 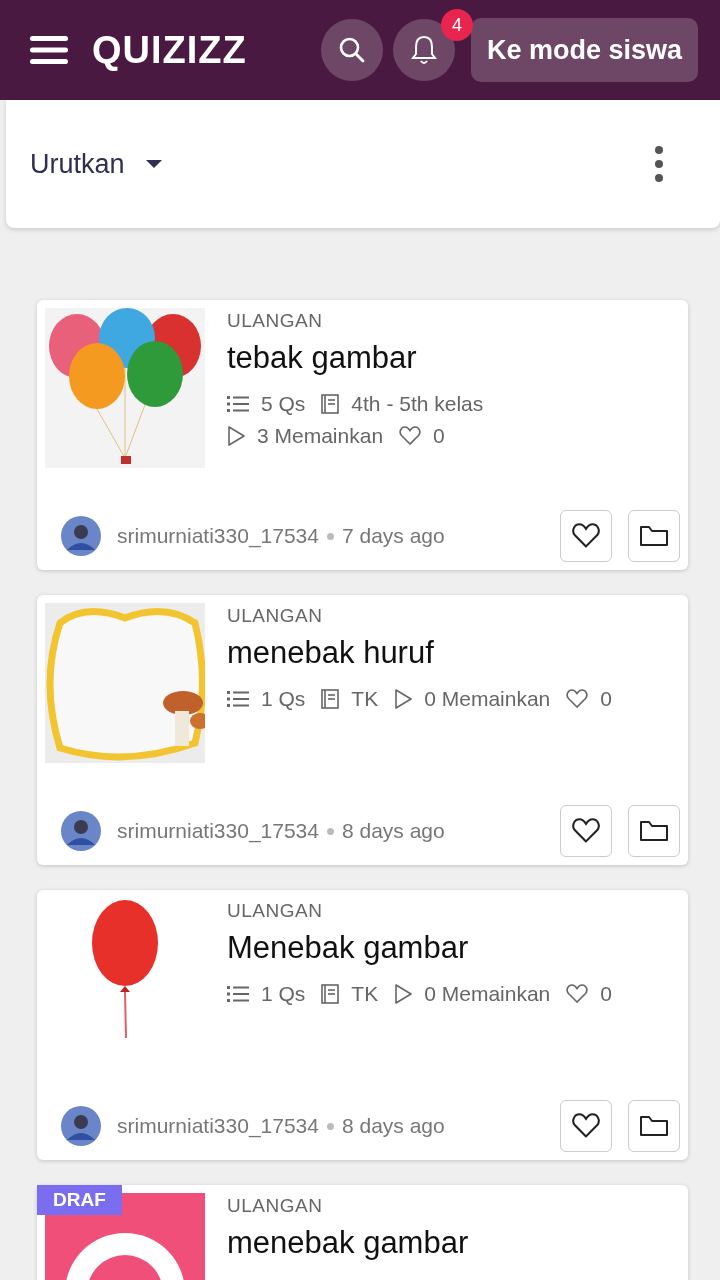 What do you see at coordinates (283, 404) in the screenshot?
I see `quiz-stat: 5 Qs` at bounding box center [283, 404].